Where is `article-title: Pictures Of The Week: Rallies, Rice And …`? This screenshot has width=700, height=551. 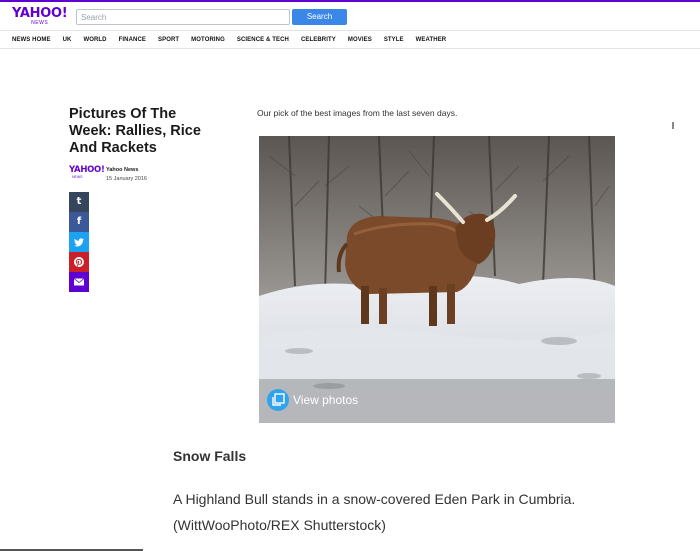 article-title: Pictures Of The Week: Rallies, Rice And … is located at coordinates (135, 131).